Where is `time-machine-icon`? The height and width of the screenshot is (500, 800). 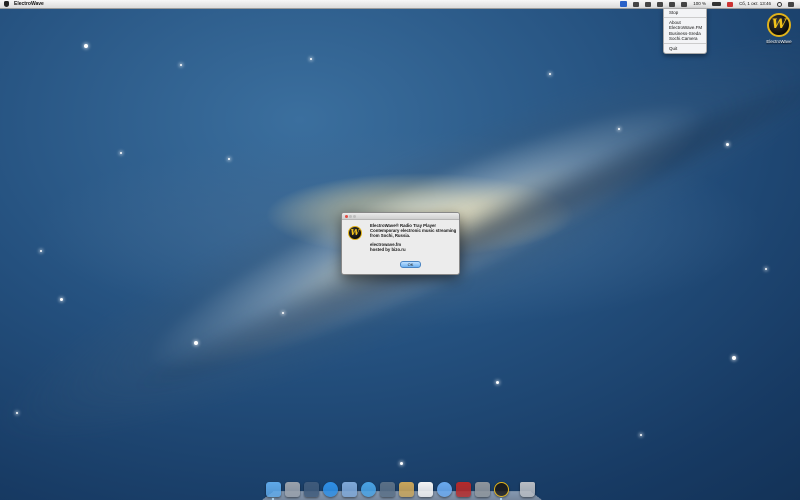
time-machine-icon is located at coordinates (648, 4).